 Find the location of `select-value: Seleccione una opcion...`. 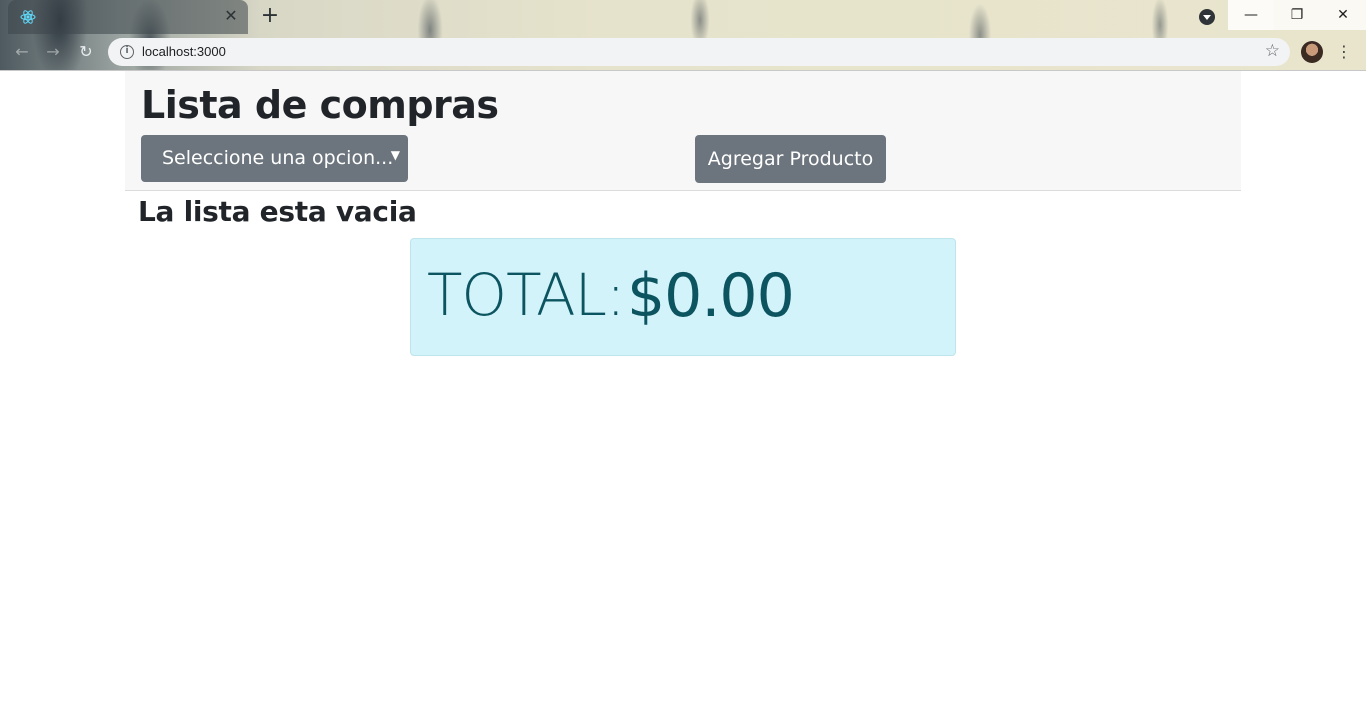

select-value: Seleccione una opcion... is located at coordinates (278, 158).